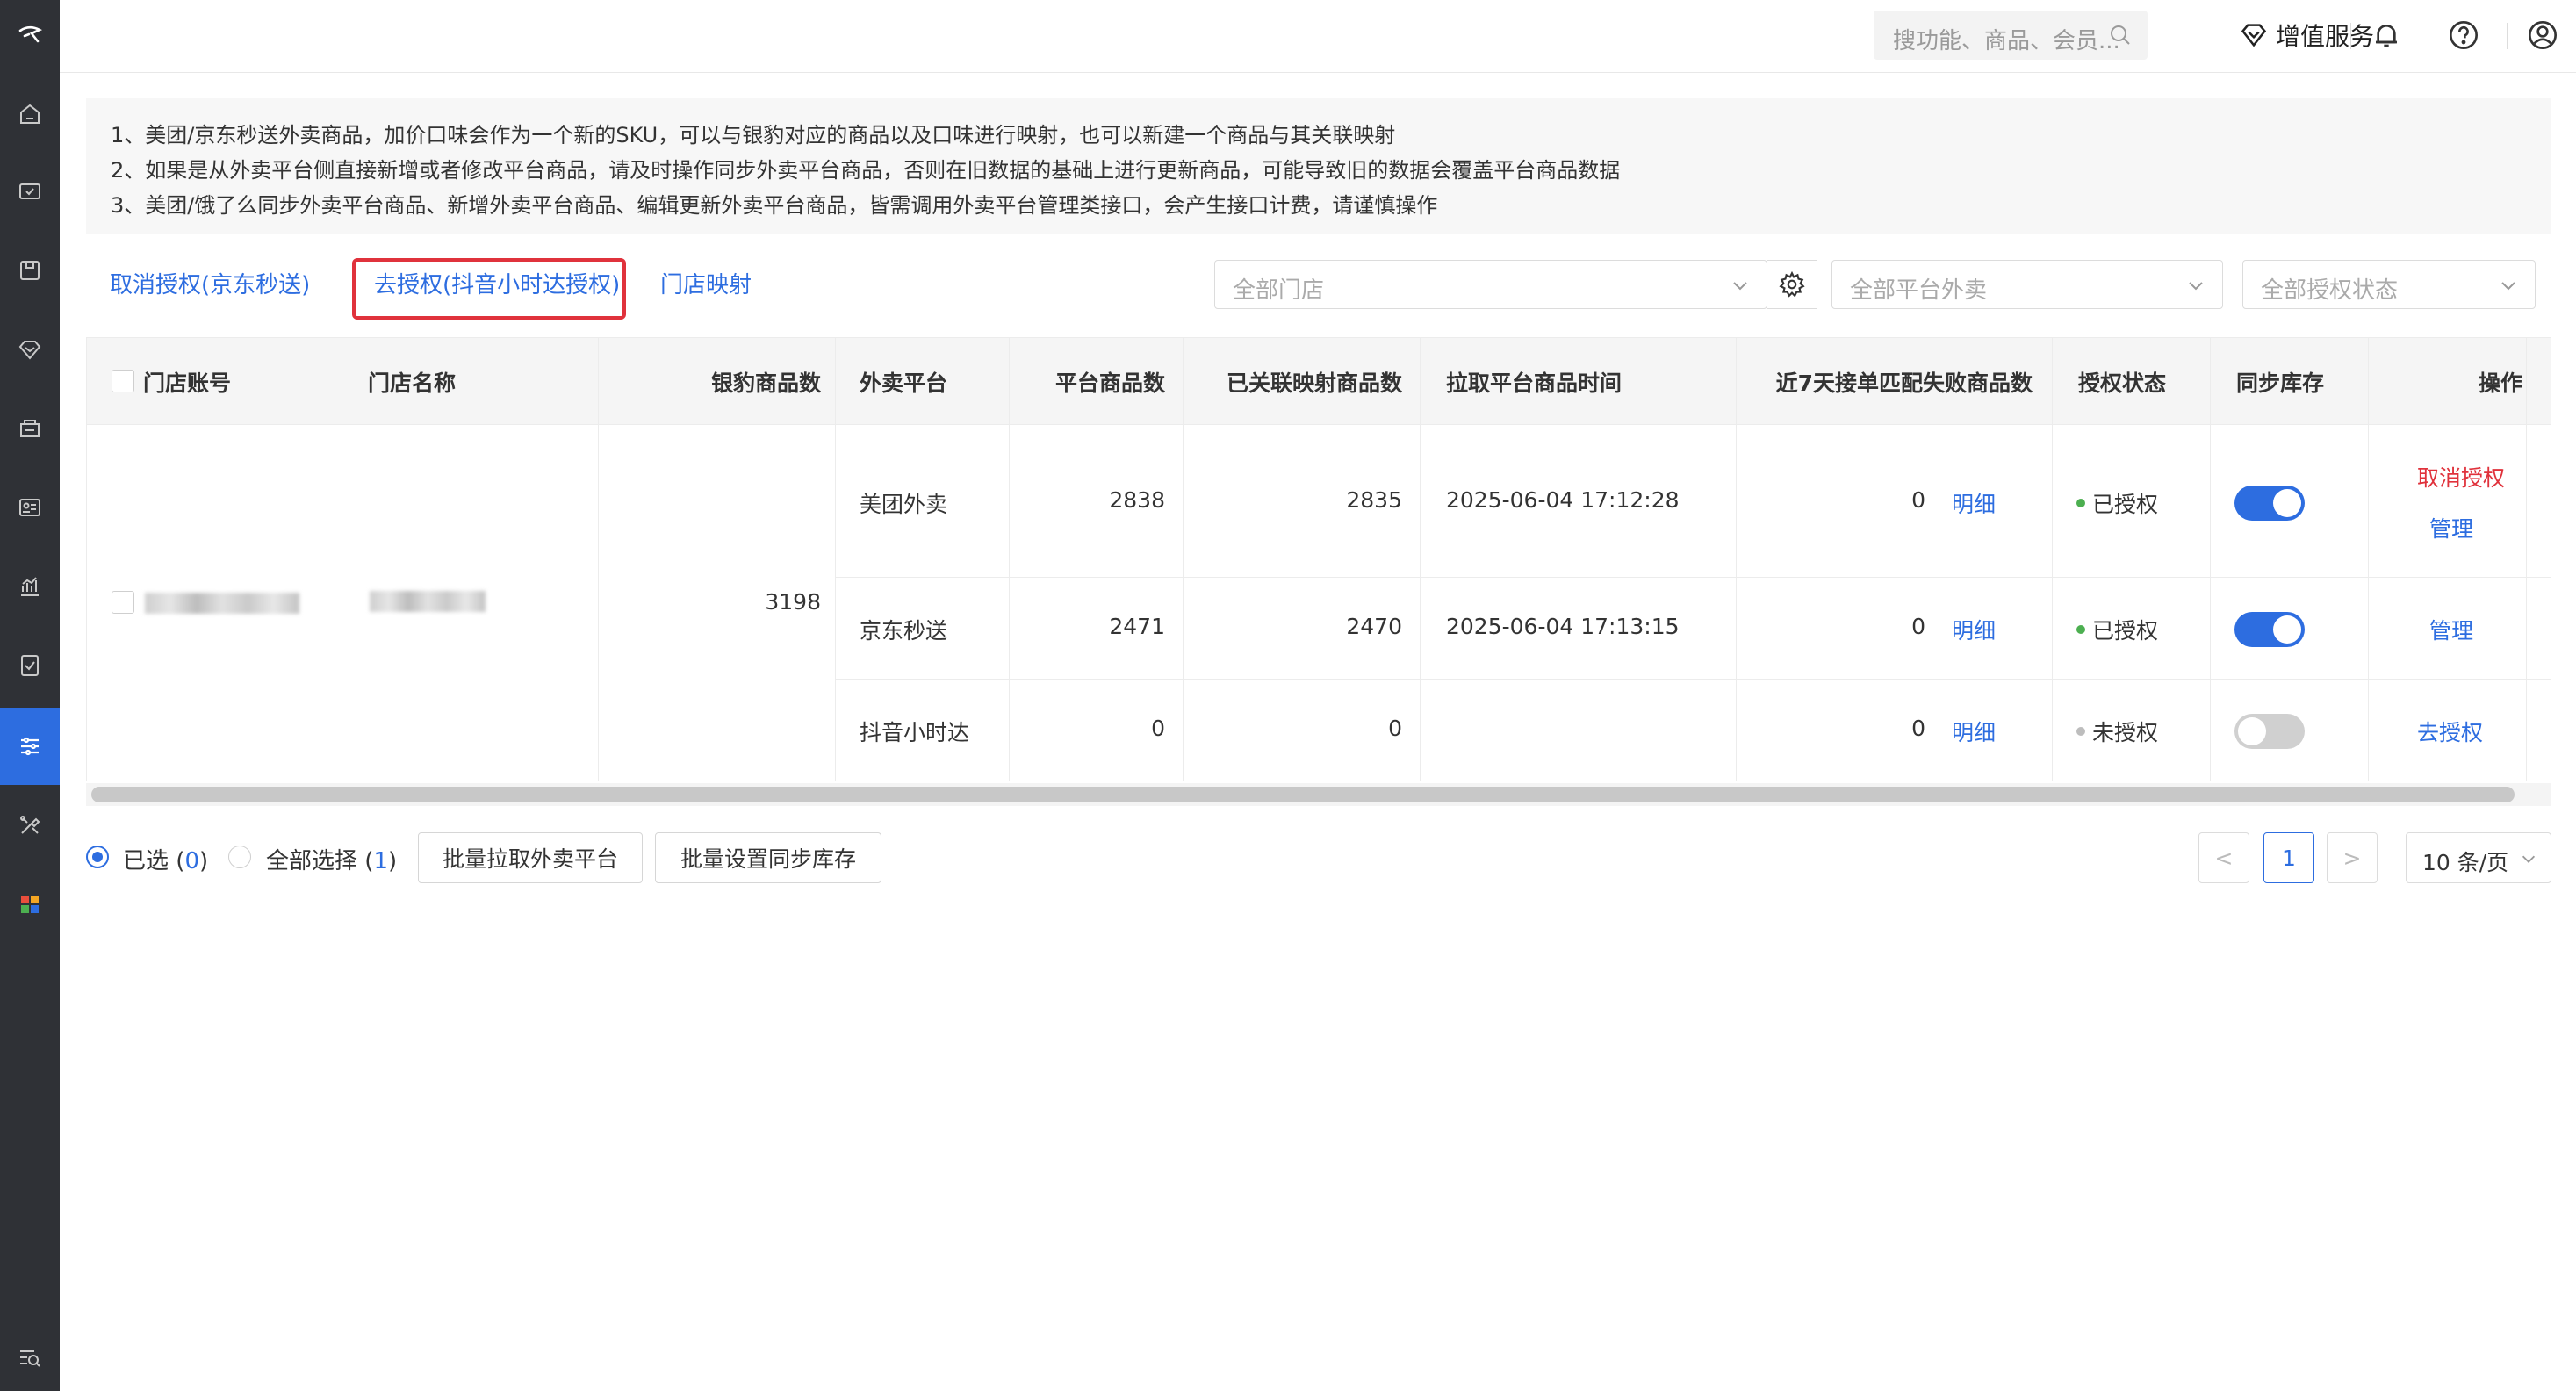  I want to click on store-select-value: 全部门店, so click(1279, 291).